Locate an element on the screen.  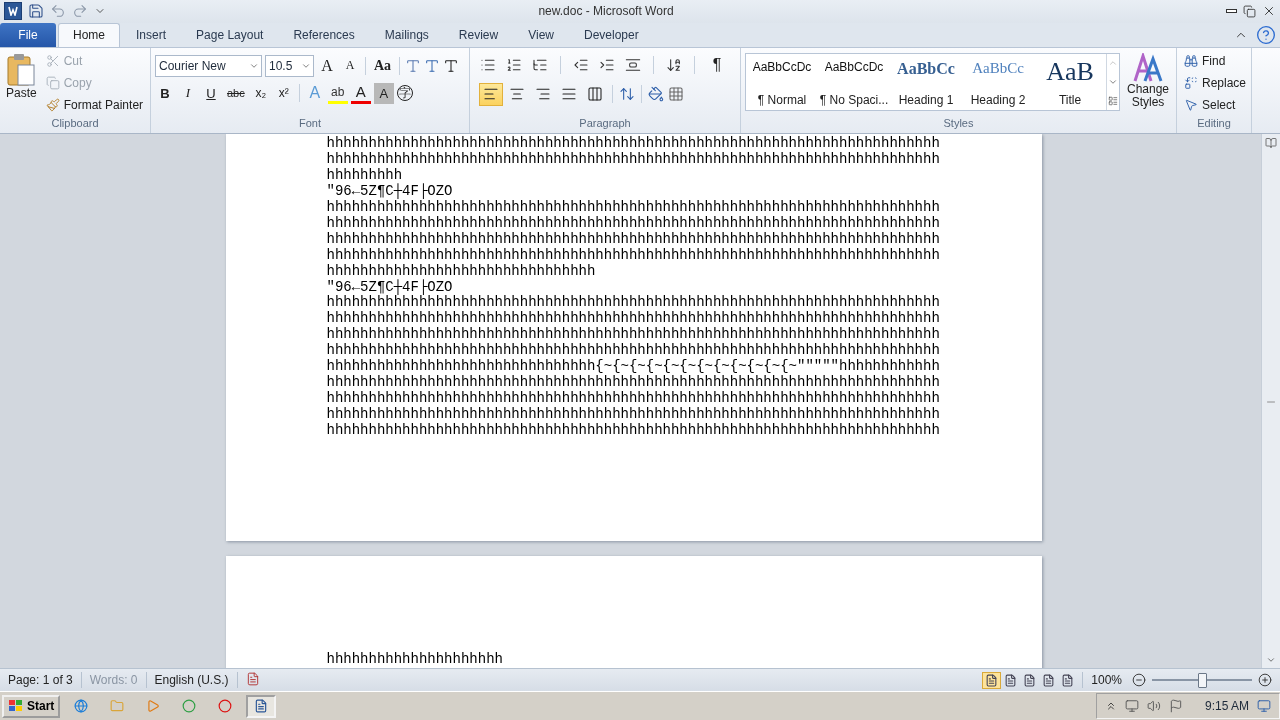
view-button is located at coordinates (992, 680).